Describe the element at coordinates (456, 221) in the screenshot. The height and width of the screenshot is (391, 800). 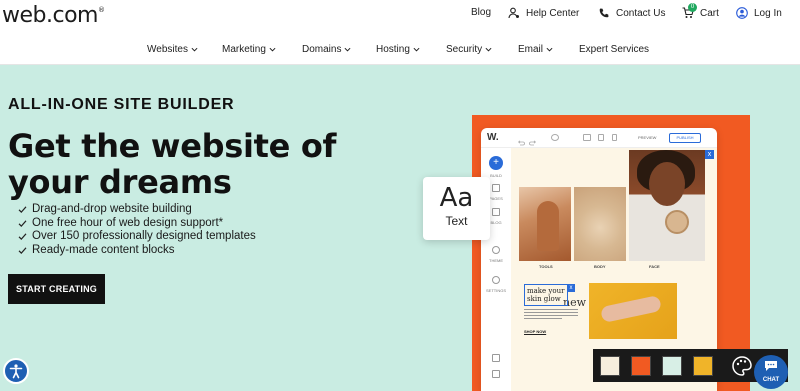
I see `text-tool-label: Text` at that location.